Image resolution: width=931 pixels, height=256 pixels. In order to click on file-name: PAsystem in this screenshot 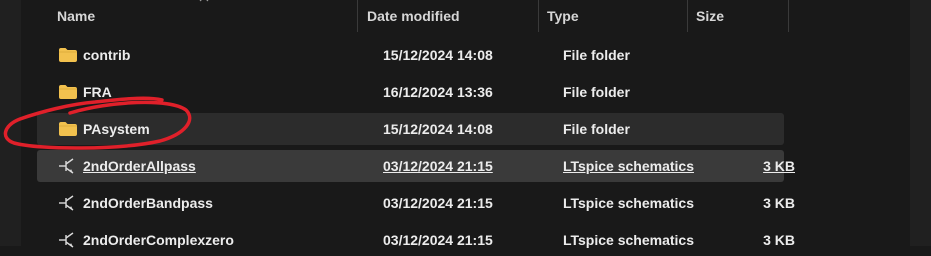, I will do `click(116, 129)`.